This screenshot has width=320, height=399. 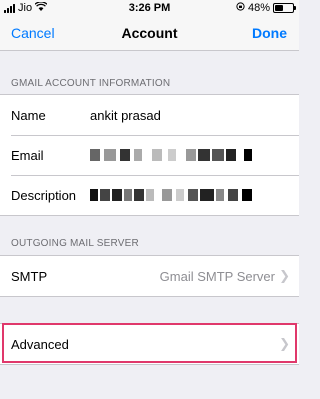 I want to click on name-row: Name ankit prasad, so click(x=149, y=115).